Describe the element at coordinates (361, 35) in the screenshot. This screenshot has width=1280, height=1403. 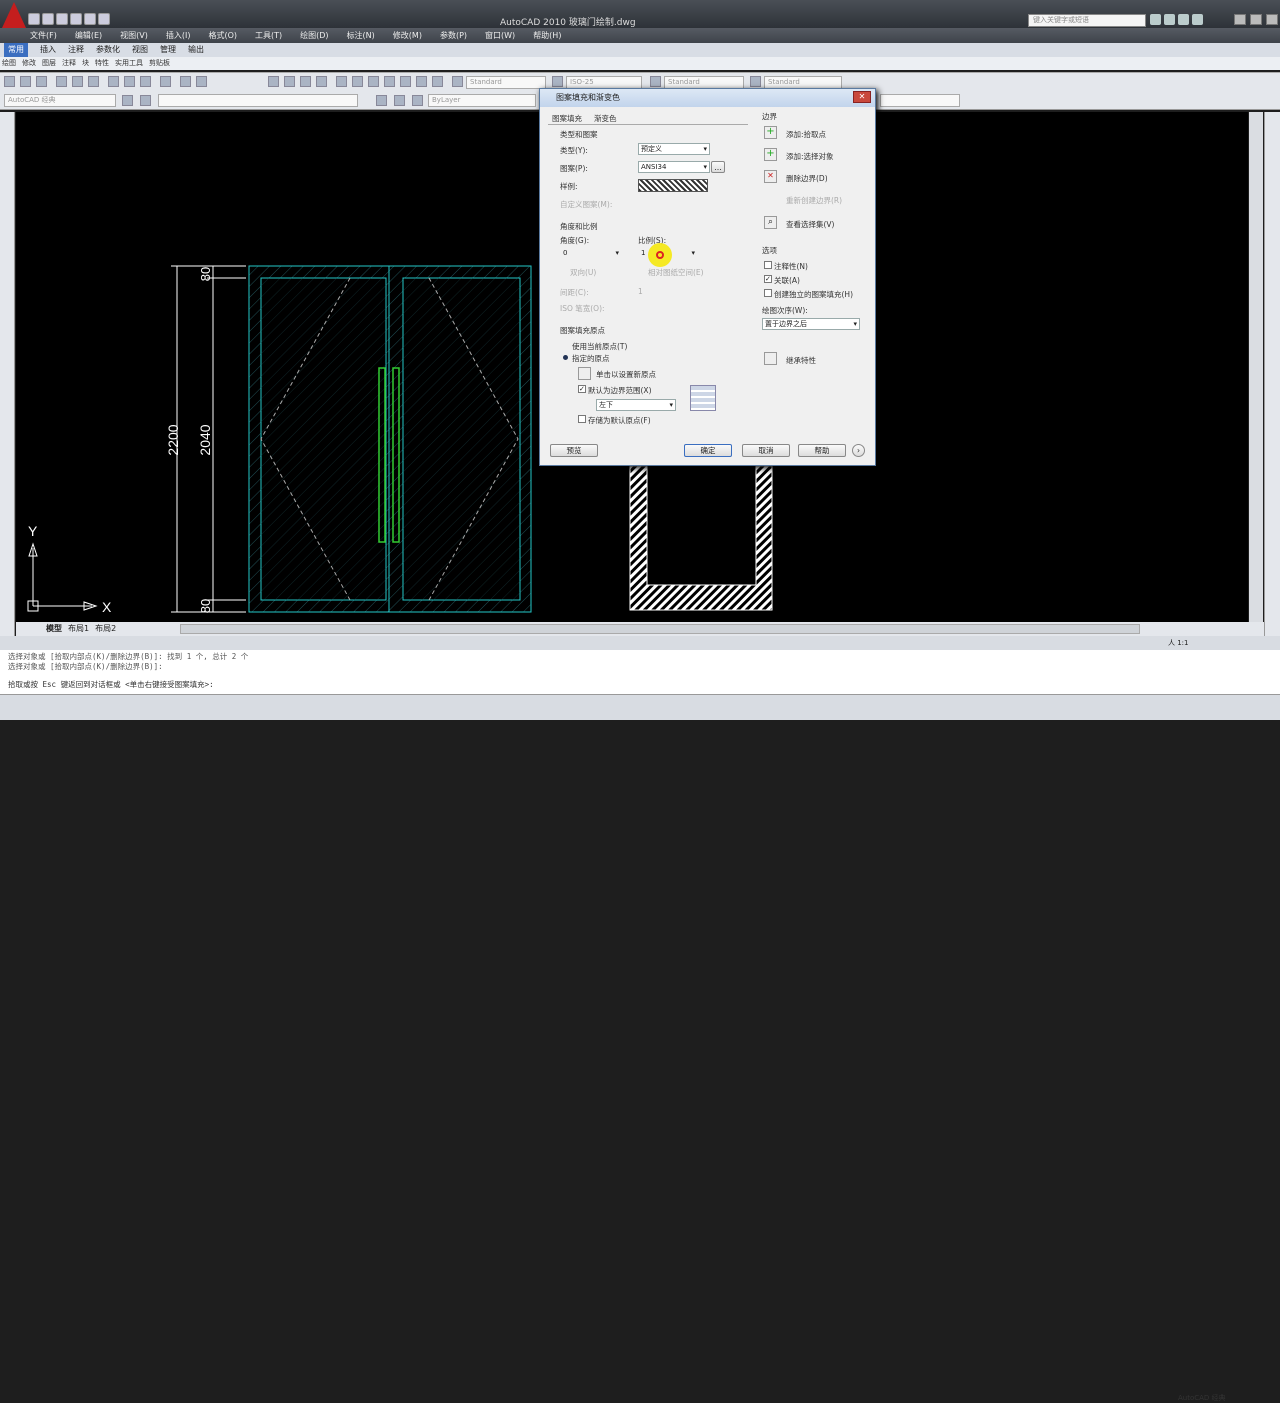
I see `menu-dimension: 标注(N)` at that location.